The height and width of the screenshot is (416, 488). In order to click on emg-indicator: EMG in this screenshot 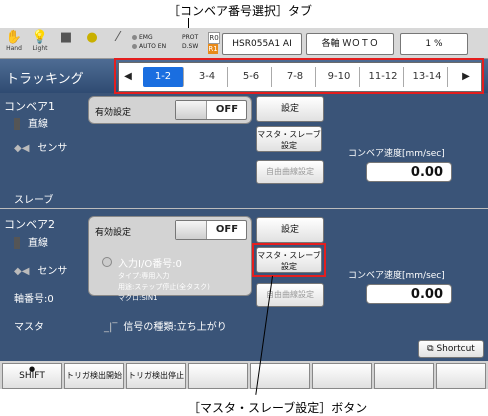, I will do `click(142, 37)`.